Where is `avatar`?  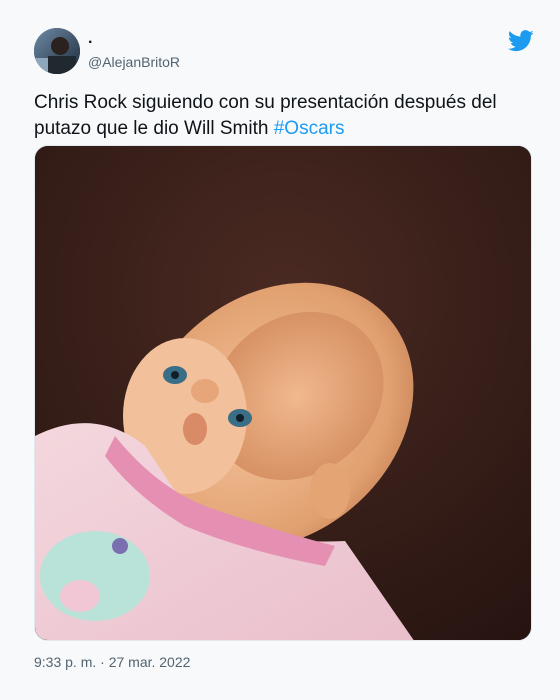 avatar is located at coordinates (57, 51).